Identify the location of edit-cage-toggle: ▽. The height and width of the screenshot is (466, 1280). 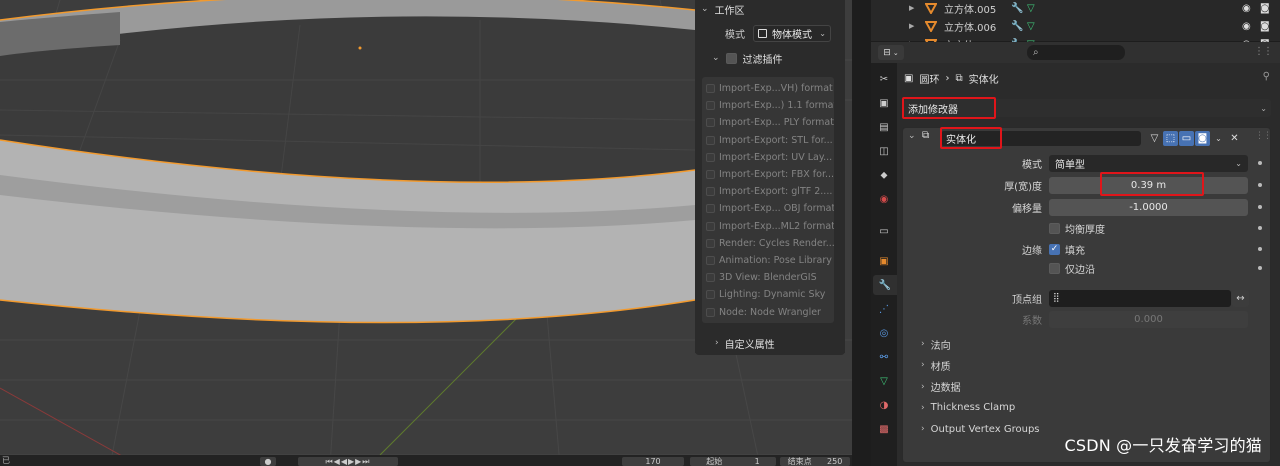
(1154, 138).